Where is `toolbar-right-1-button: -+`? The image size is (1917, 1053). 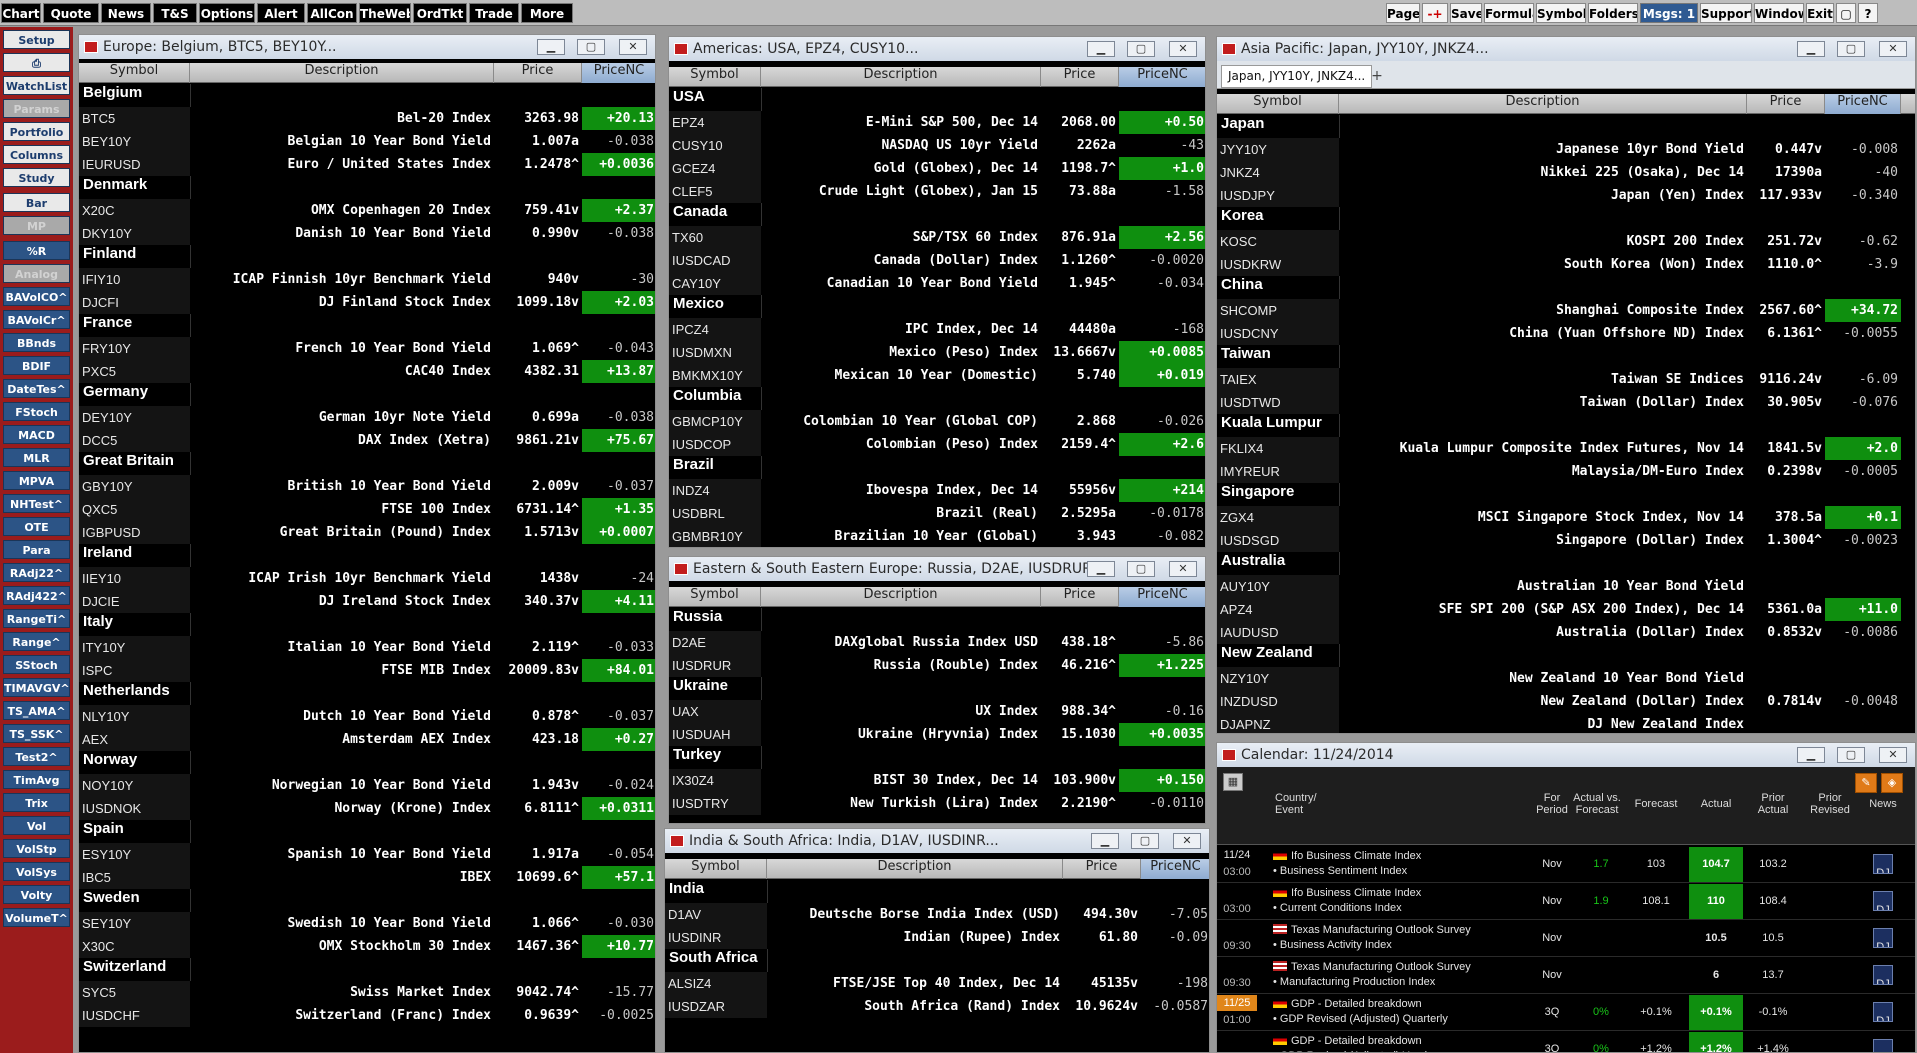 toolbar-right-1-button: -+ is located at coordinates (1435, 13).